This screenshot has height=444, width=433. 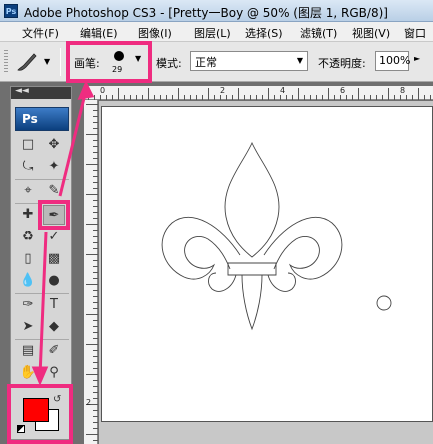 I want to click on arrow-to-brush-option, so click(x=73, y=143).